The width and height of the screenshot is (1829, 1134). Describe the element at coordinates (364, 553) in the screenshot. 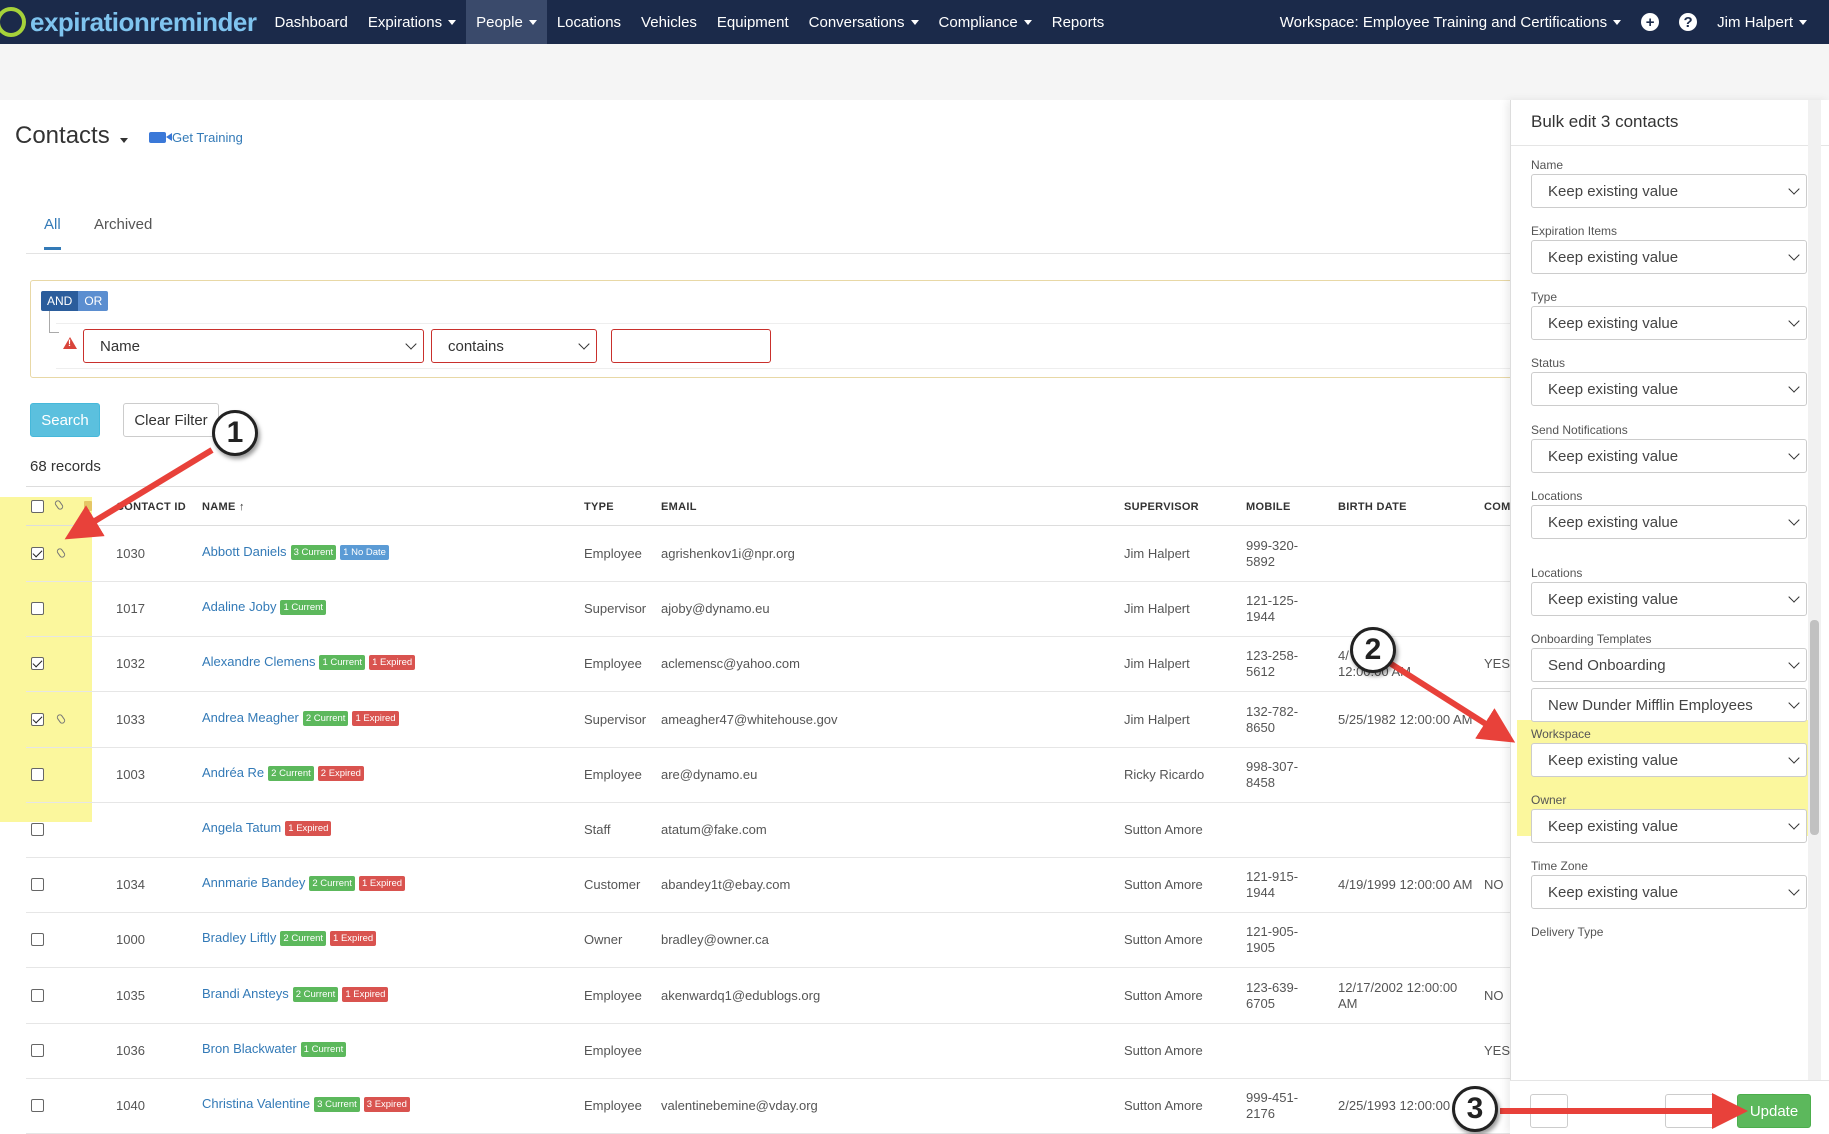

I see `status-badge: 1 No Date` at that location.